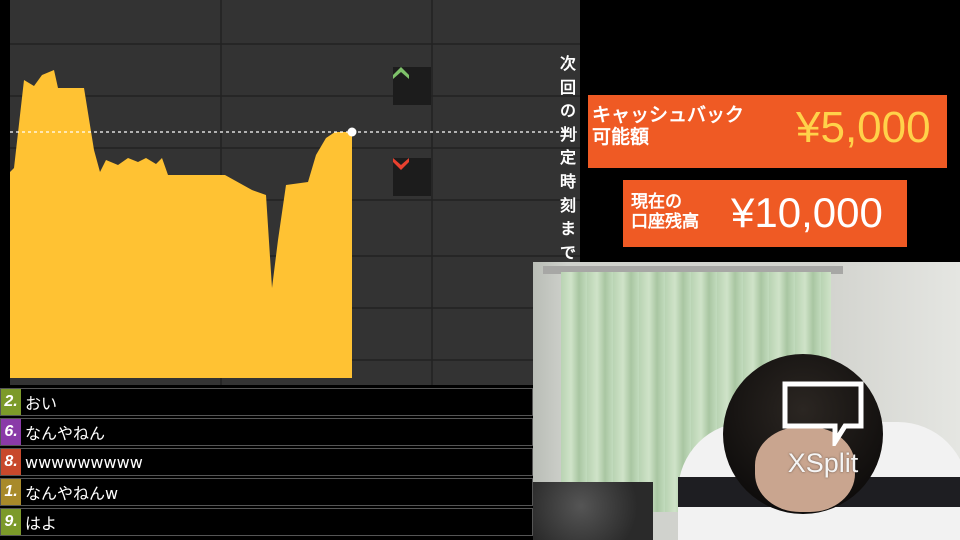 The width and height of the screenshot is (960, 540). I want to click on comment-item: 1. なんやねんw, so click(266, 492).